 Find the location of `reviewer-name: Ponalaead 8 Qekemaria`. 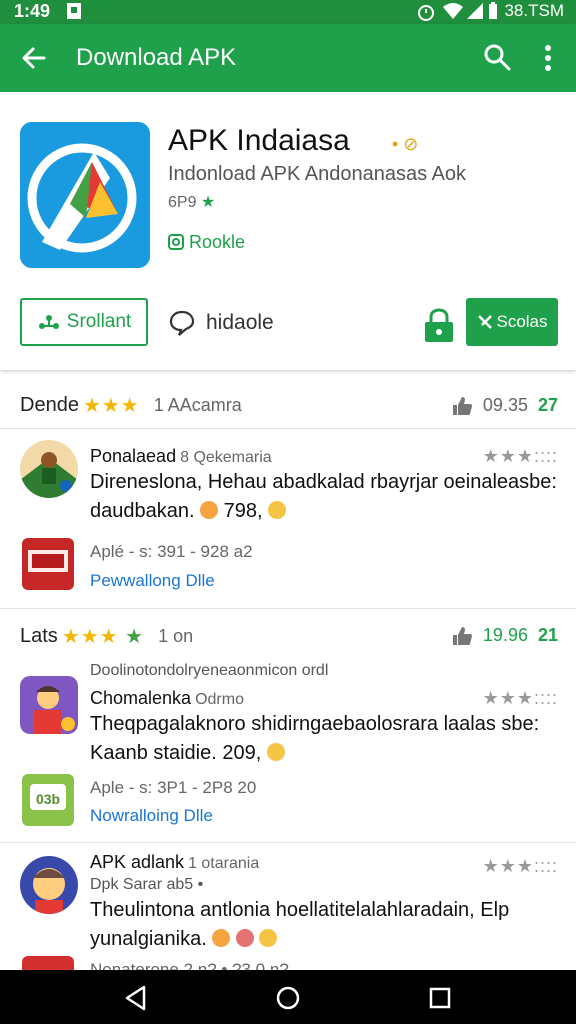

reviewer-name: Ponalaead 8 Qekemaria is located at coordinates (181, 456).